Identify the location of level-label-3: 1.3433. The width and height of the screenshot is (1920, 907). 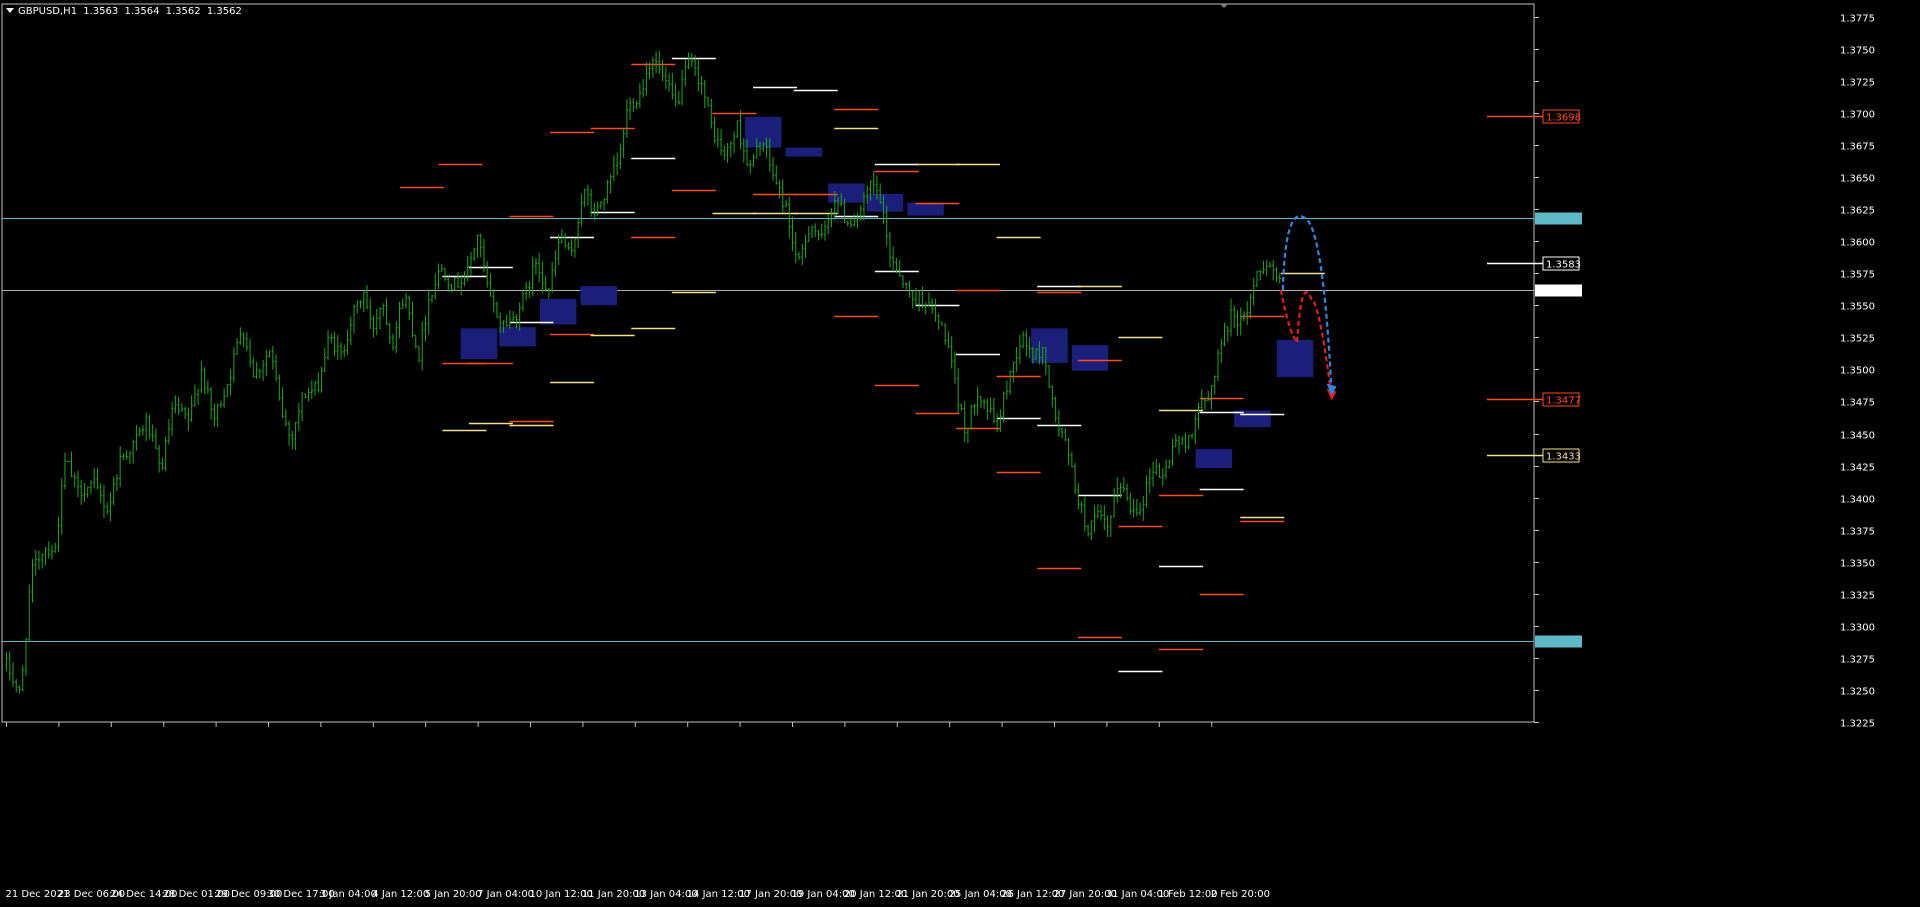
(1563, 457).